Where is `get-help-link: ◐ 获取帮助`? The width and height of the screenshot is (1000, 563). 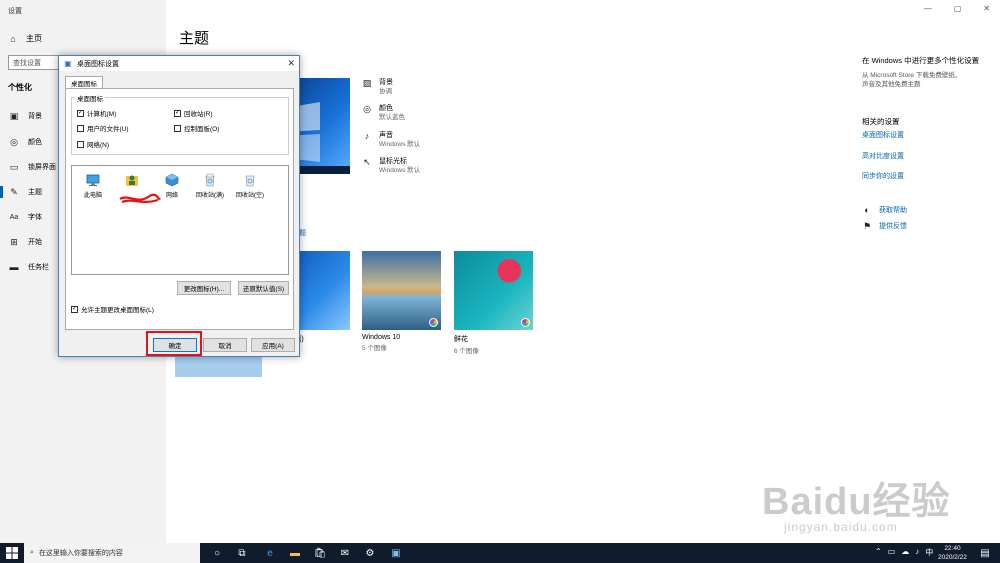 get-help-link: ◐ 获取帮助 is located at coordinates (884, 210).